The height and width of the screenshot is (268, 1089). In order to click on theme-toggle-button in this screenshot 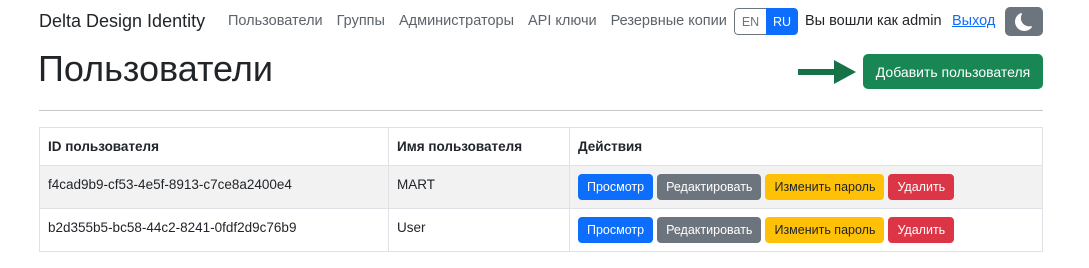, I will do `click(1024, 21)`.